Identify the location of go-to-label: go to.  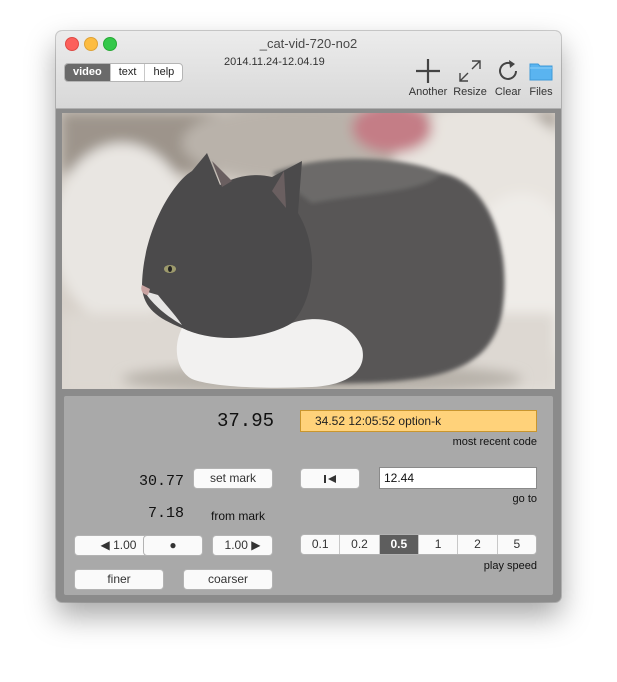
(524, 499).